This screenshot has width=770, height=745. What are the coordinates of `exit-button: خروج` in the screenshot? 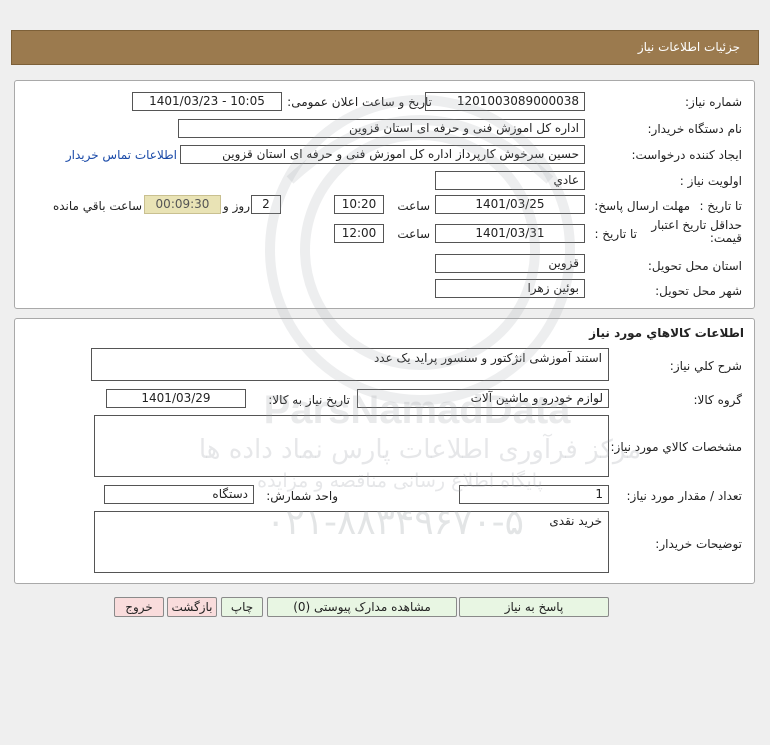 It's located at (139, 607).